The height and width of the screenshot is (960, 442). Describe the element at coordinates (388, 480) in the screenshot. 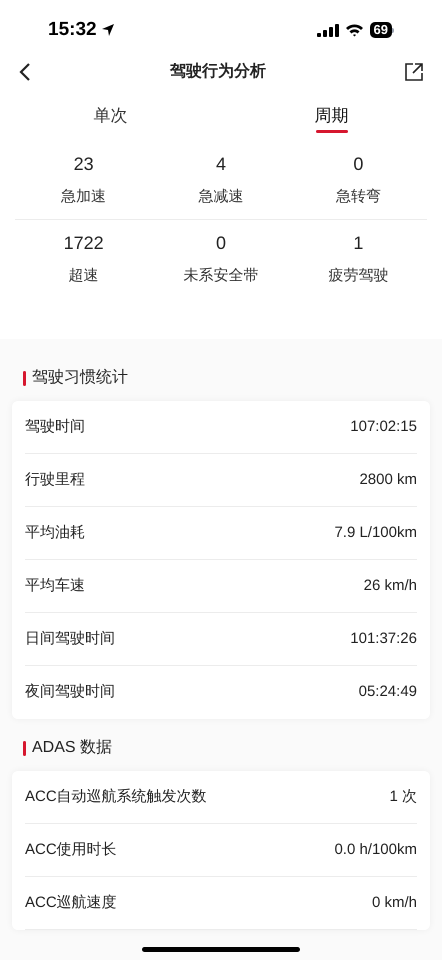

I see `row-value: 2800 km` at that location.